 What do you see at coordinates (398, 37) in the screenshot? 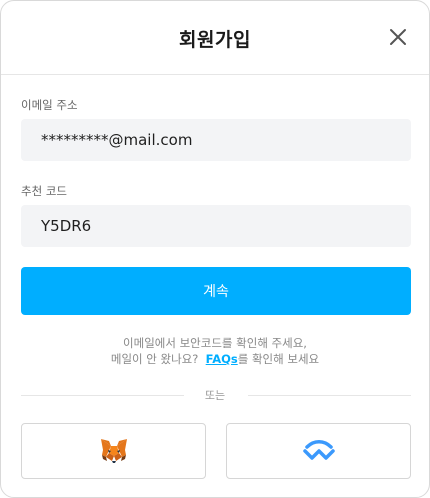
I see `close-icon` at bounding box center [398, 37].